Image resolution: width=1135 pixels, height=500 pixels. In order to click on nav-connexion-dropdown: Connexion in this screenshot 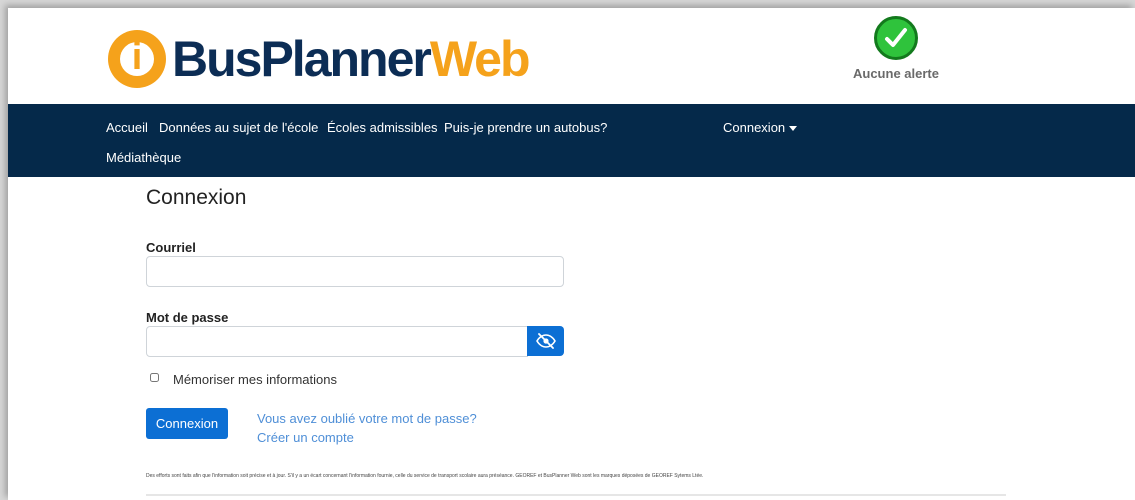, I will do `click(760, 127)`.